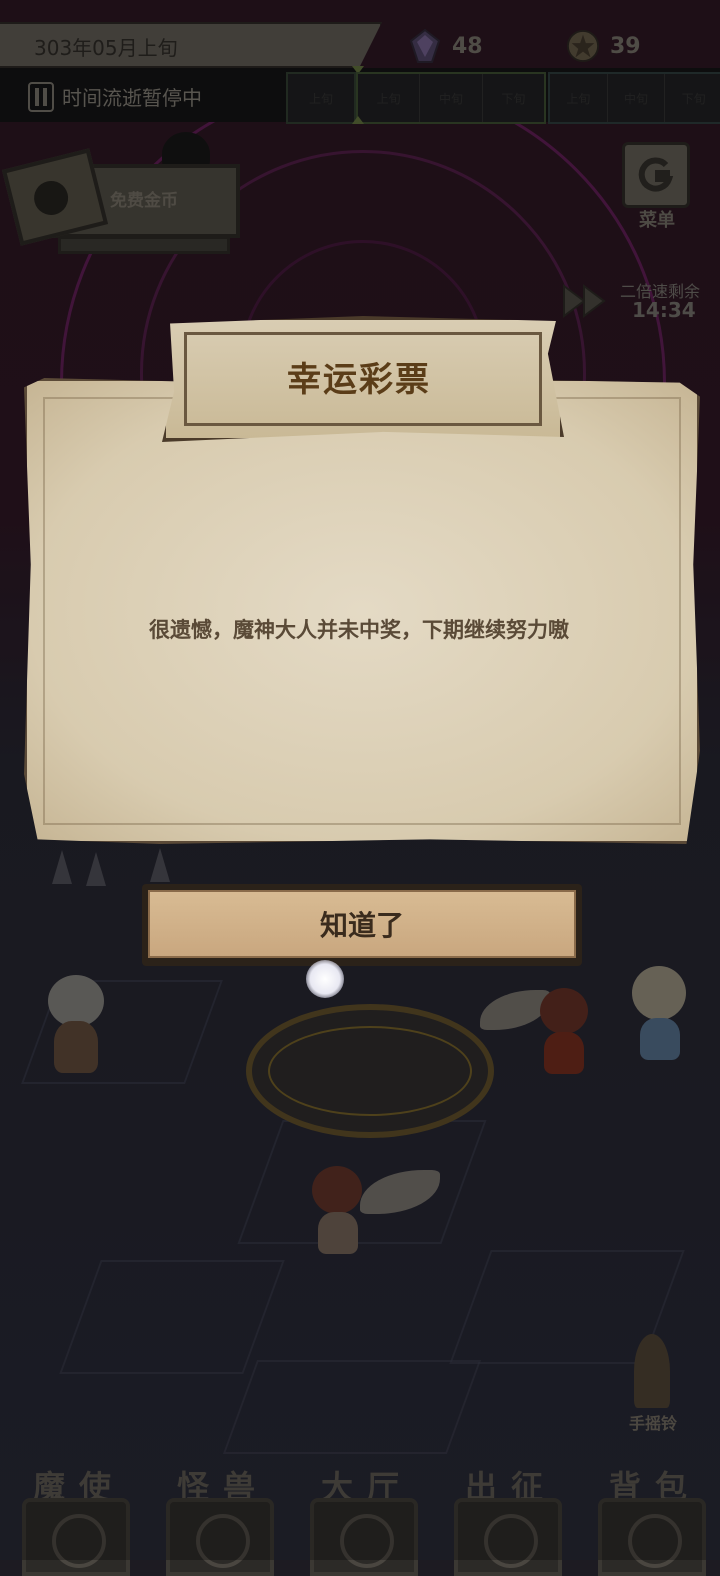  I want to click on got-it-label: 知道了, so click(361, 925).